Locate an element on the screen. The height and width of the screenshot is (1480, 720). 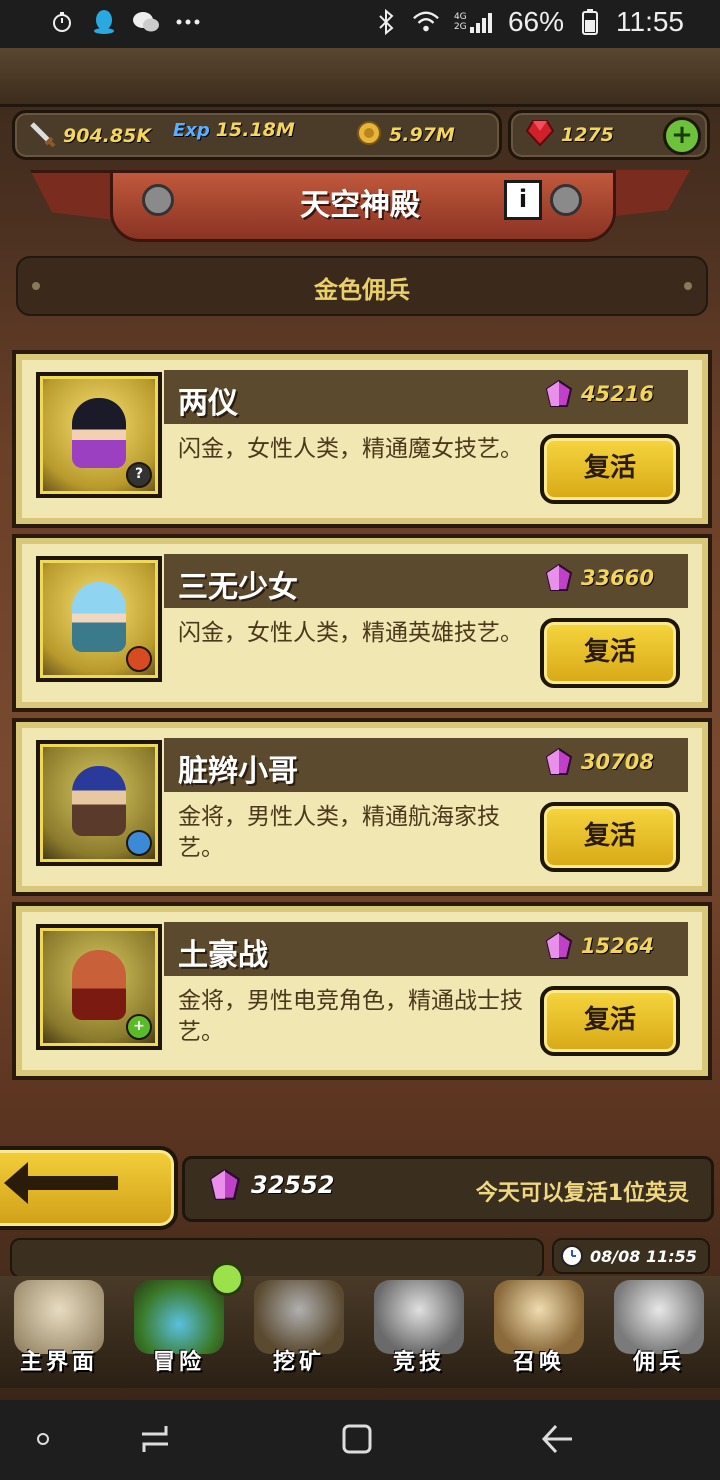
gold-resource: 5.97M is located at coordinates (405, 135).